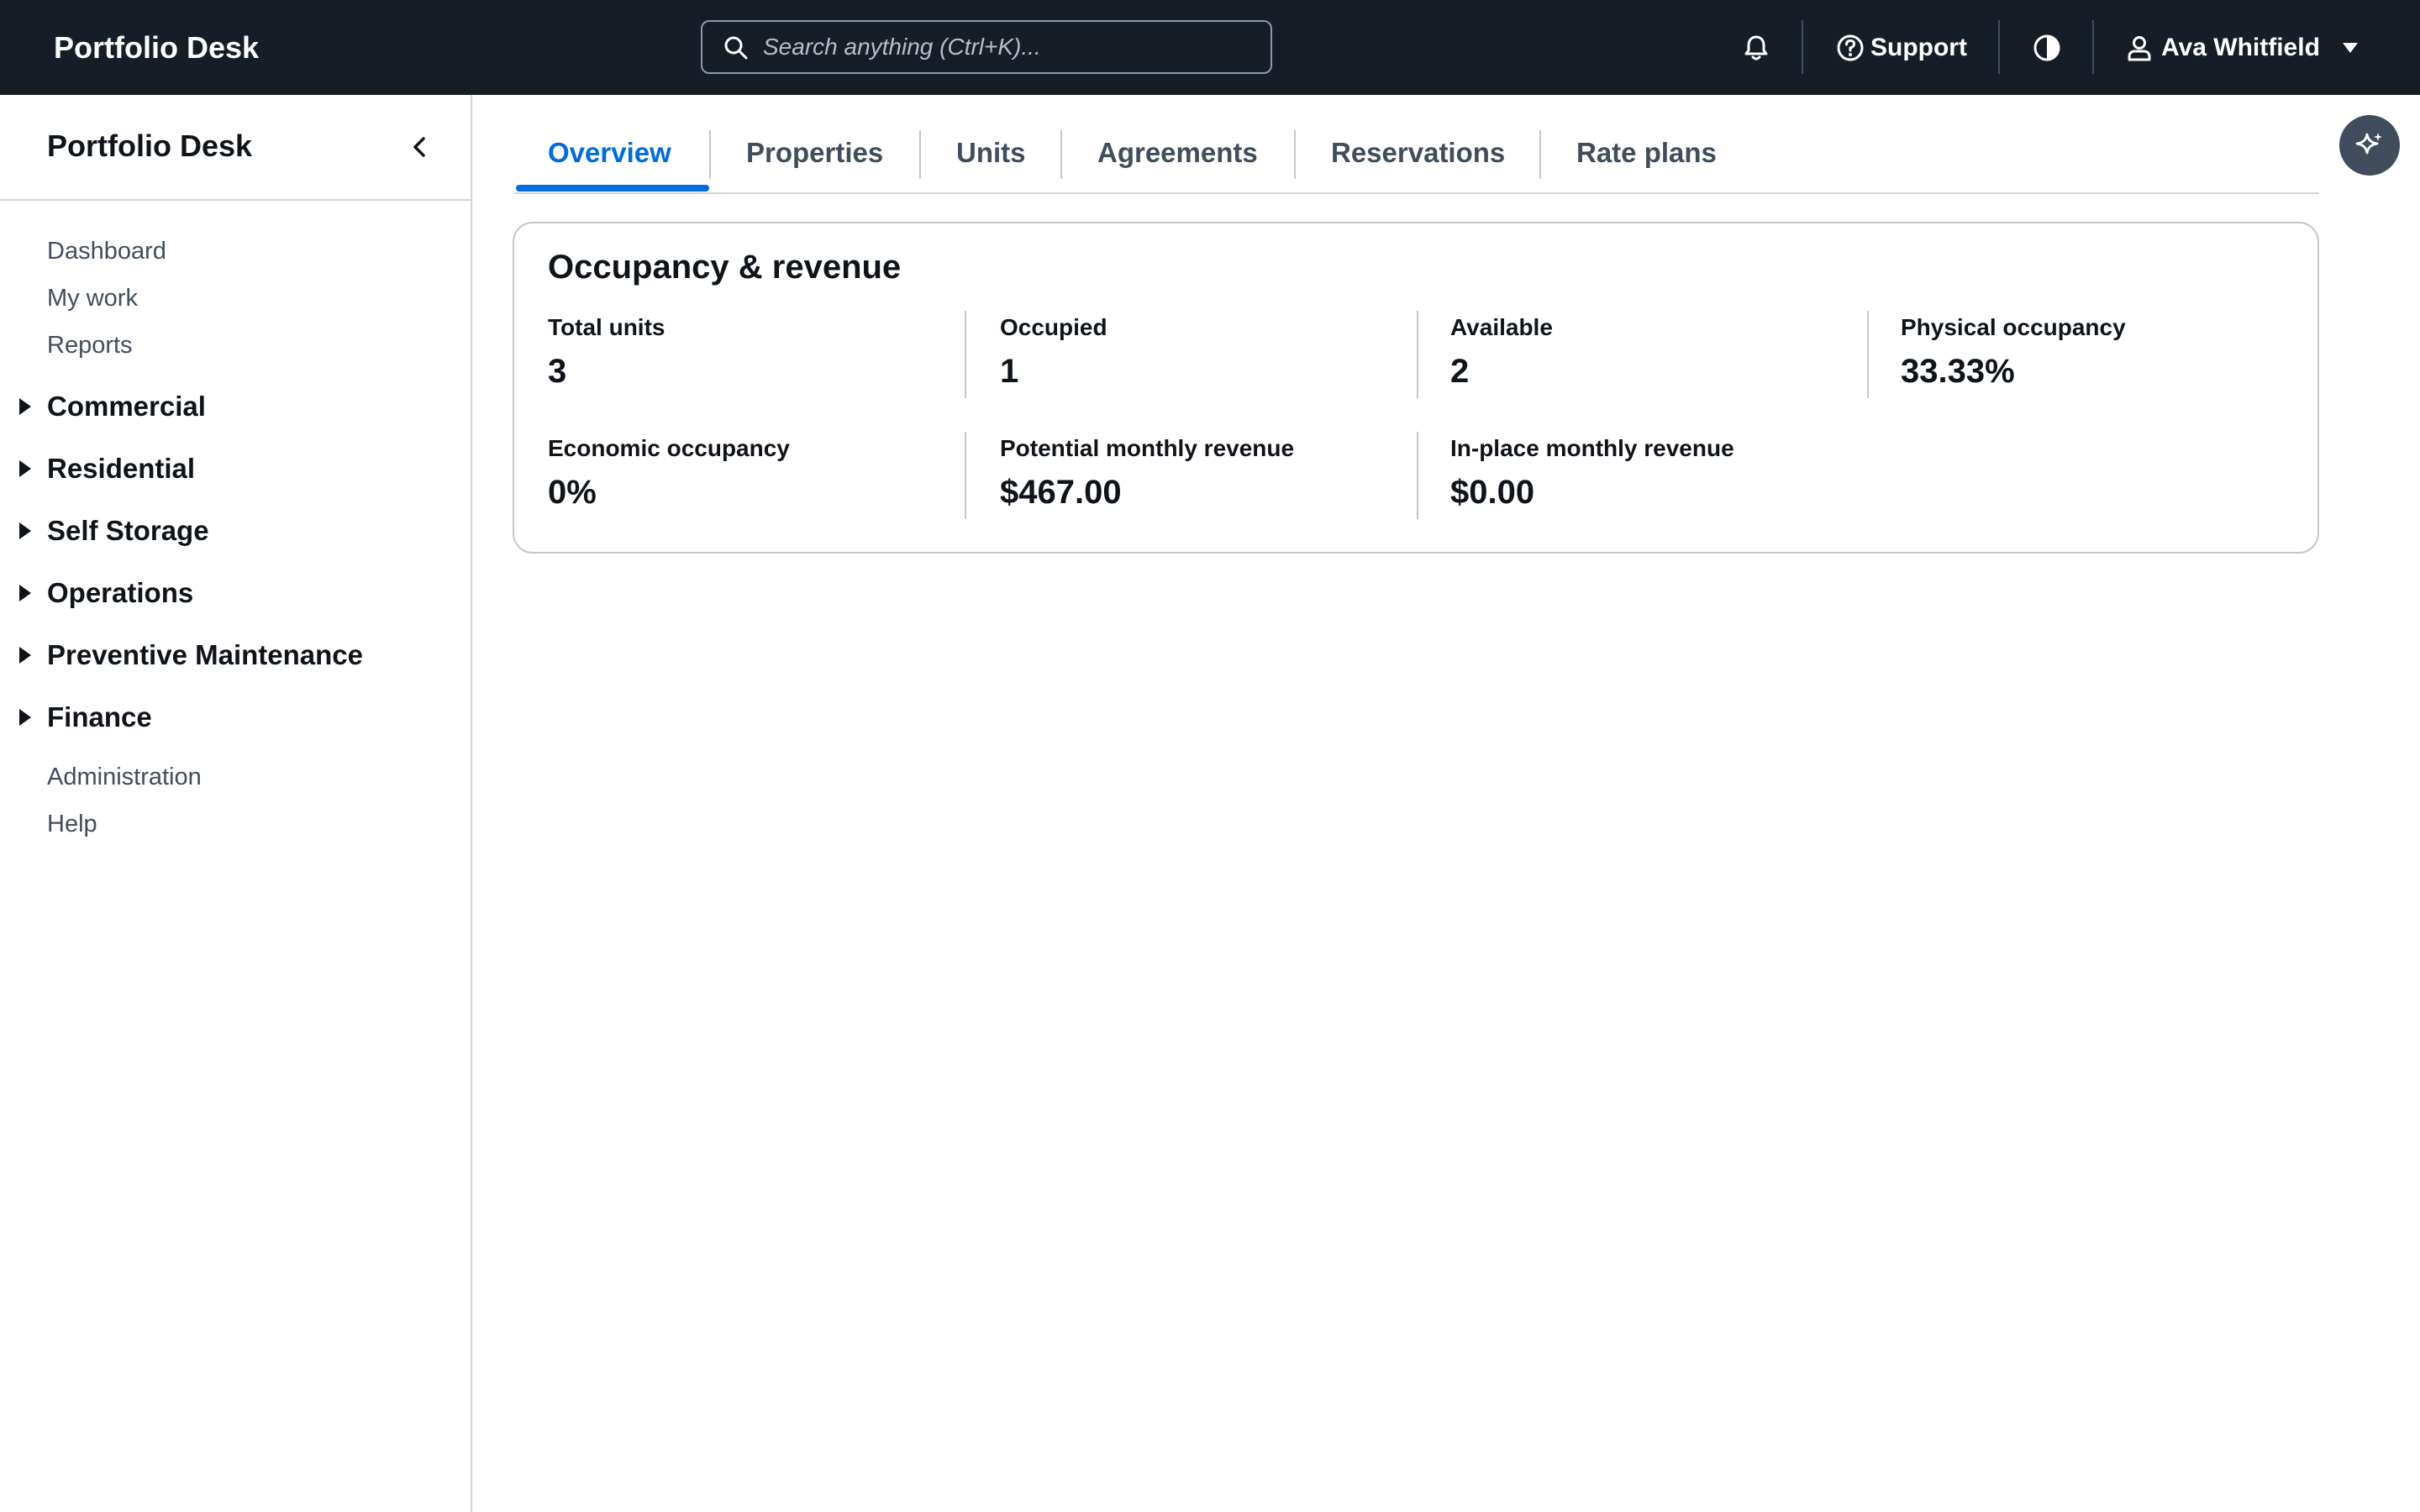 This screenshot has height=1512, width=2420. Describe the element at coordinates (758, 473) in the screenshot. I see `metric-economic-occupancy: Economic occupancy 0%` at that location.